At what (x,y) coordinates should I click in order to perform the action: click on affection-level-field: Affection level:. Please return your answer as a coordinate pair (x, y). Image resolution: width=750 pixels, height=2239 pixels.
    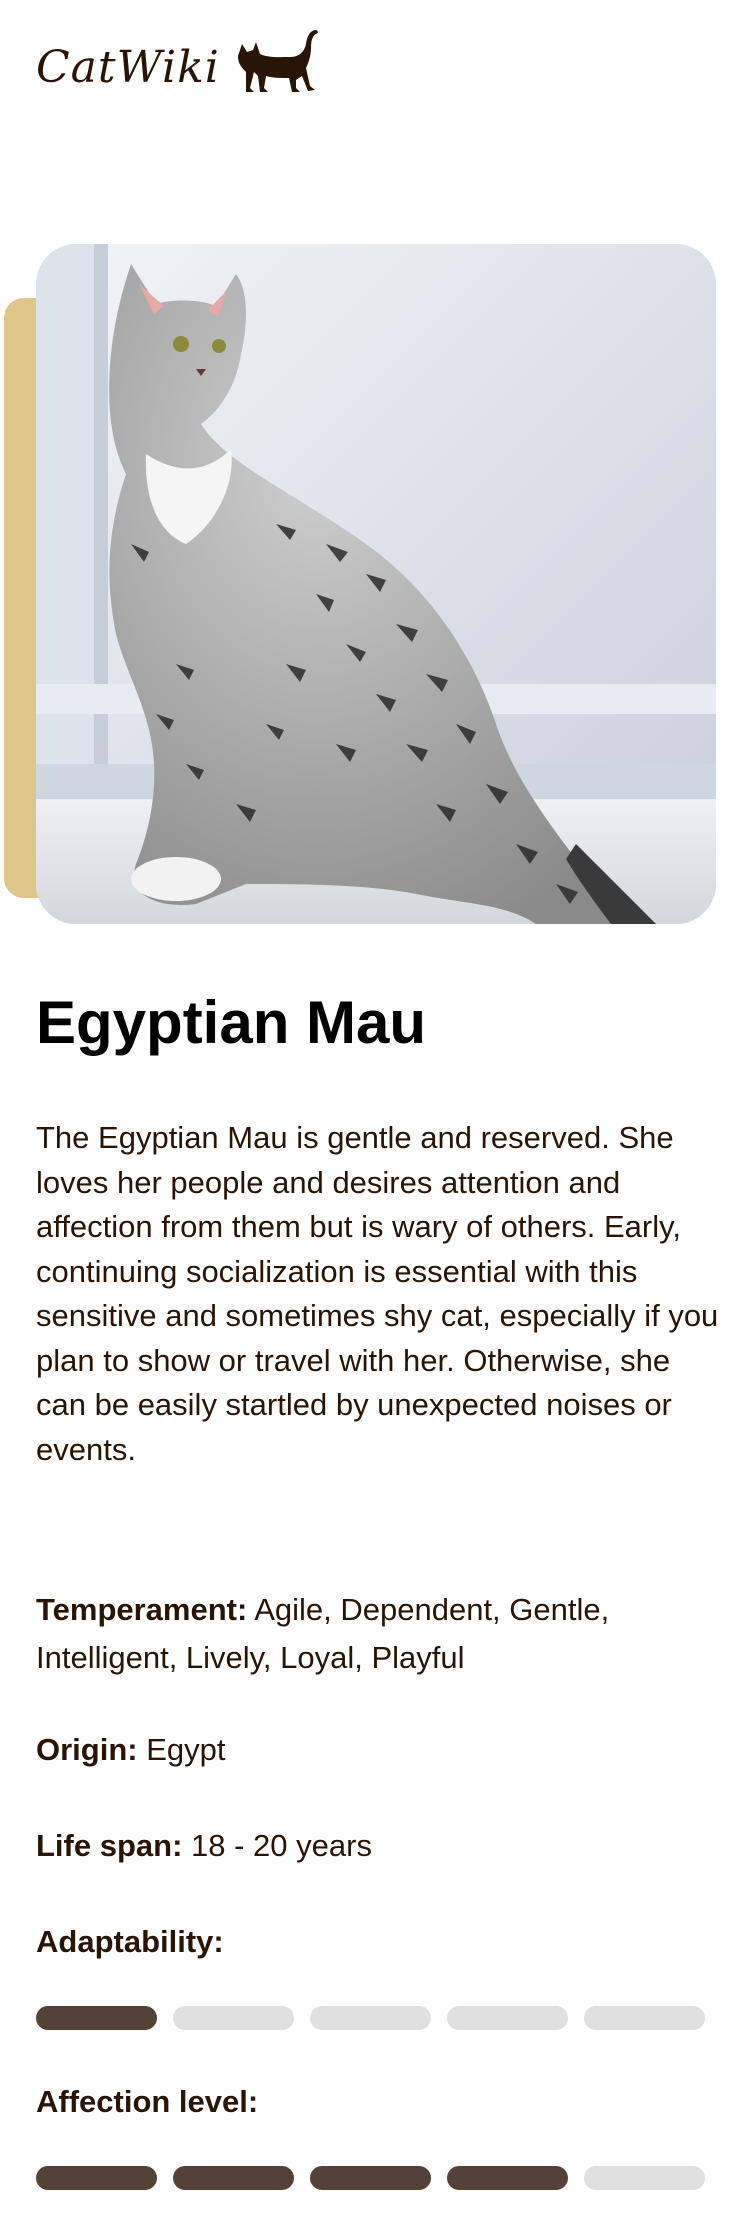
    Looking at the image, I should click on (381, 2102).